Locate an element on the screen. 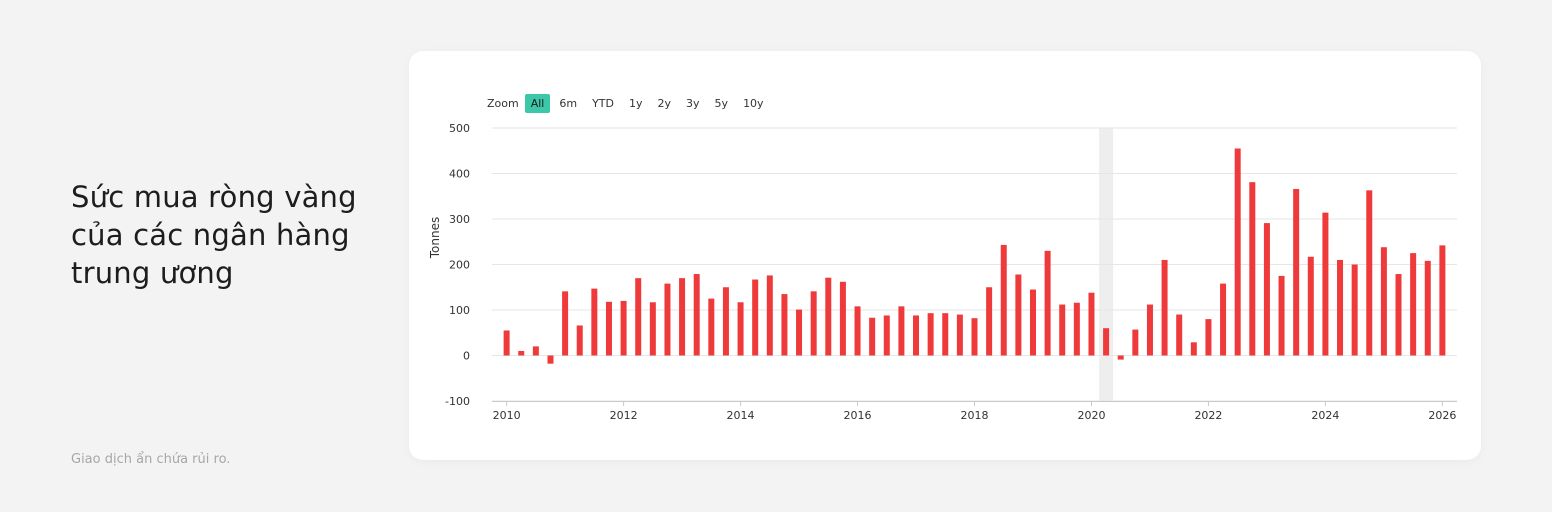  y-tick-label: 100 is located at coordinates (459, 310).